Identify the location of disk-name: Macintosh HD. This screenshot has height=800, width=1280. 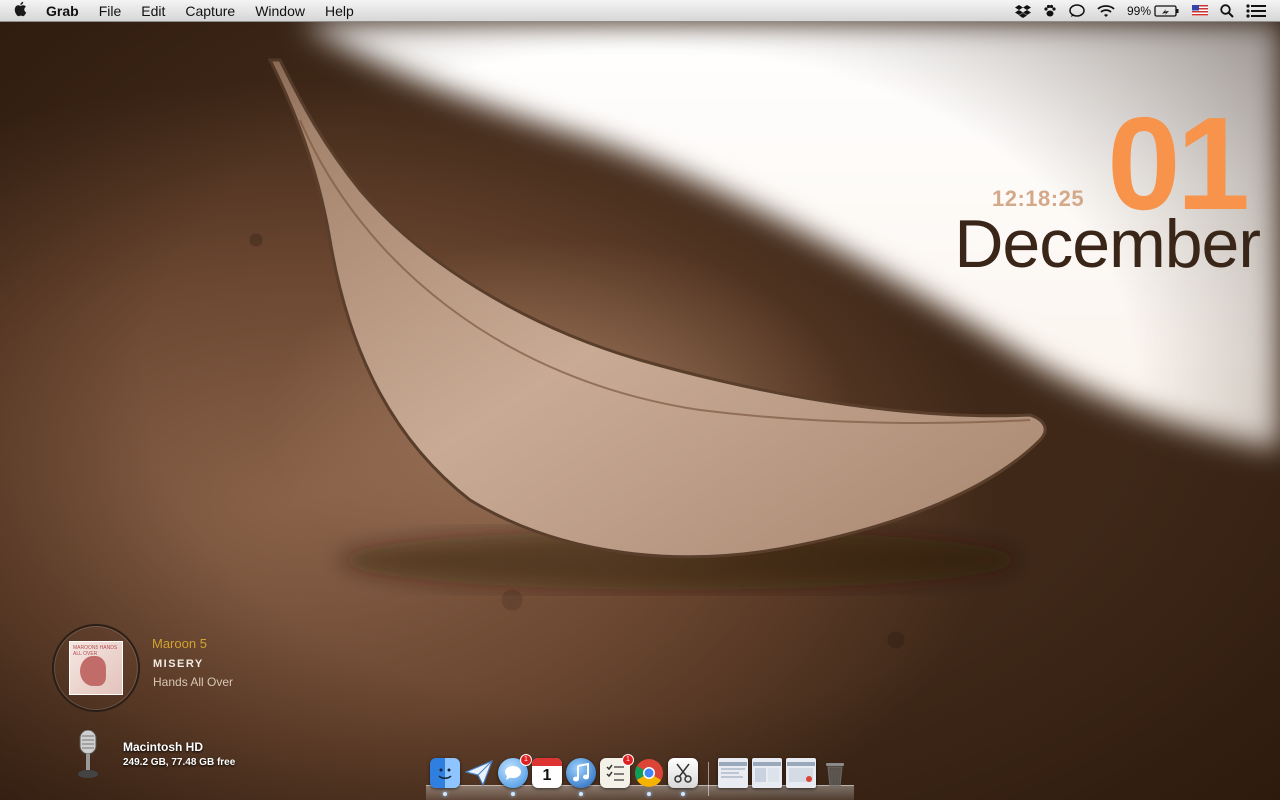
(163, 747).